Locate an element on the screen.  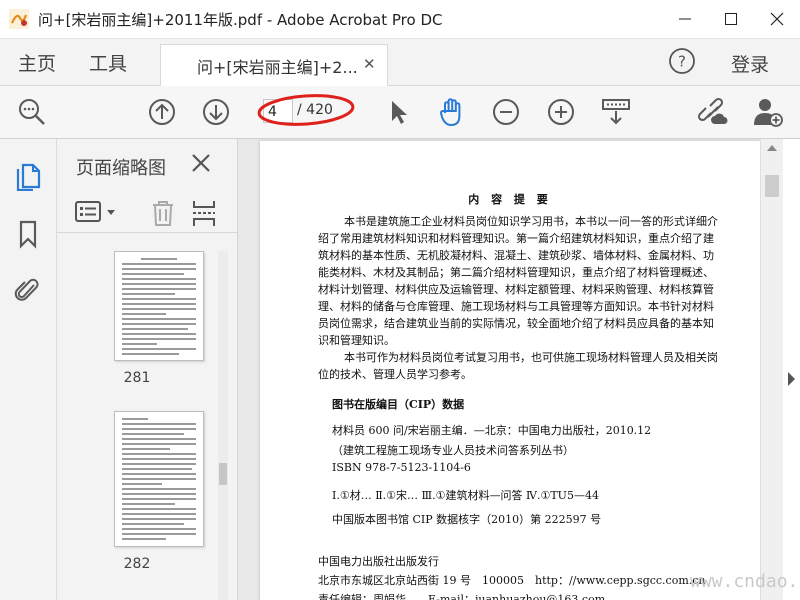
cip-line: 材料员 600 问/宋岩丽主编．—北京：中国电力出版社，2010.12 is located at coordinates (492, 430).